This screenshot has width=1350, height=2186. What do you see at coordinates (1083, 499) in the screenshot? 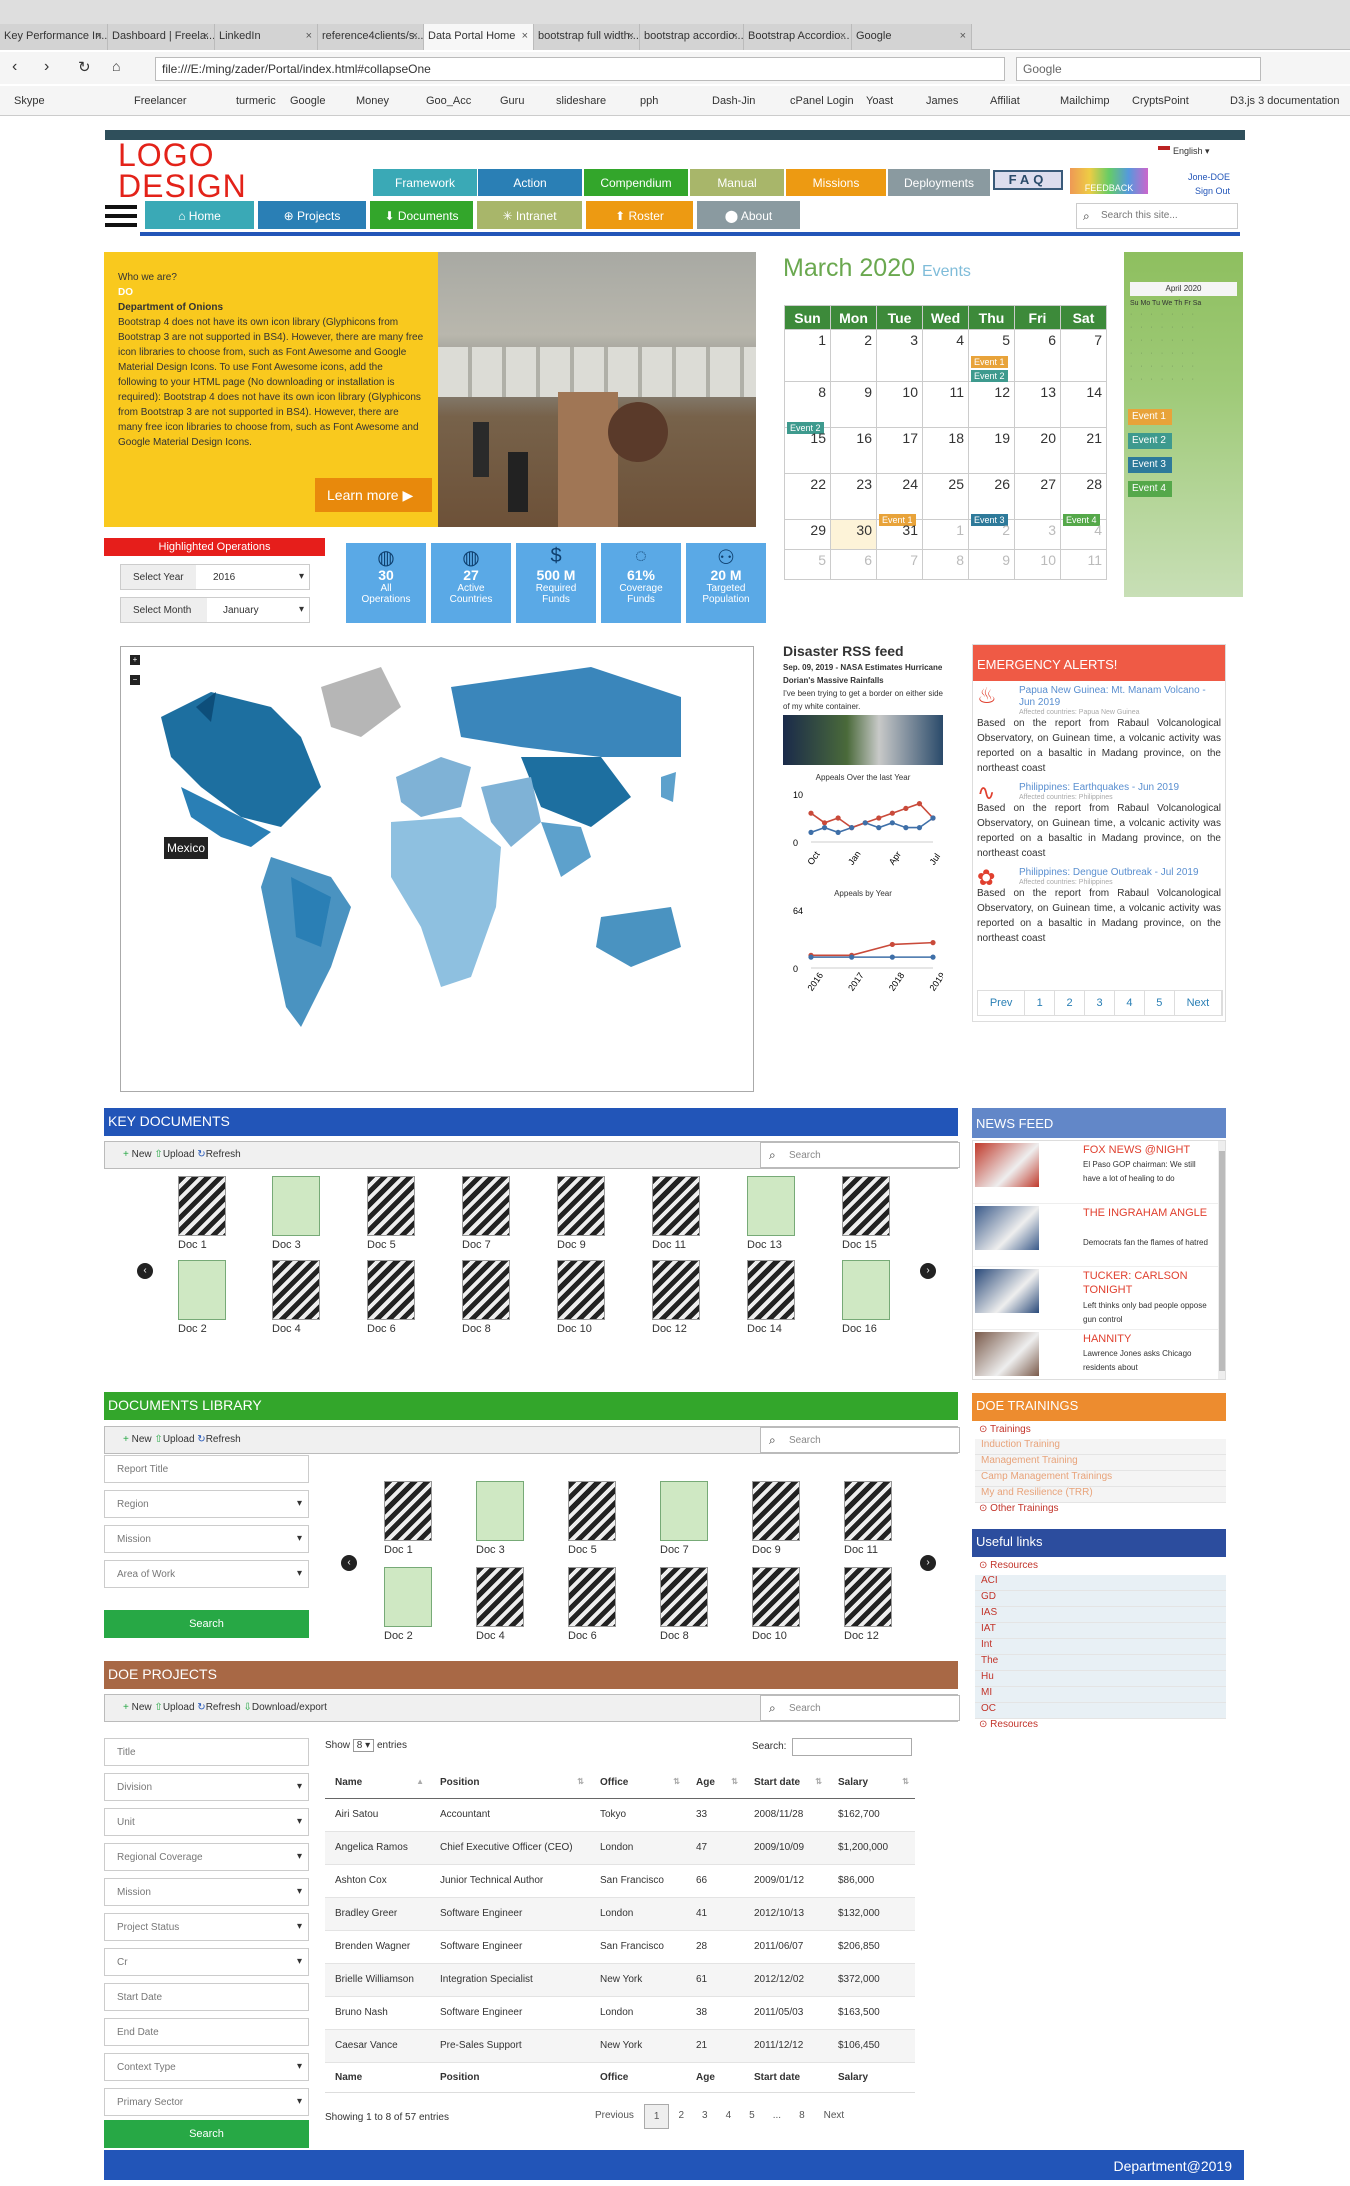
I see `calendar-day-cell: 28 Event 4` at bounding box center [1083, 499].